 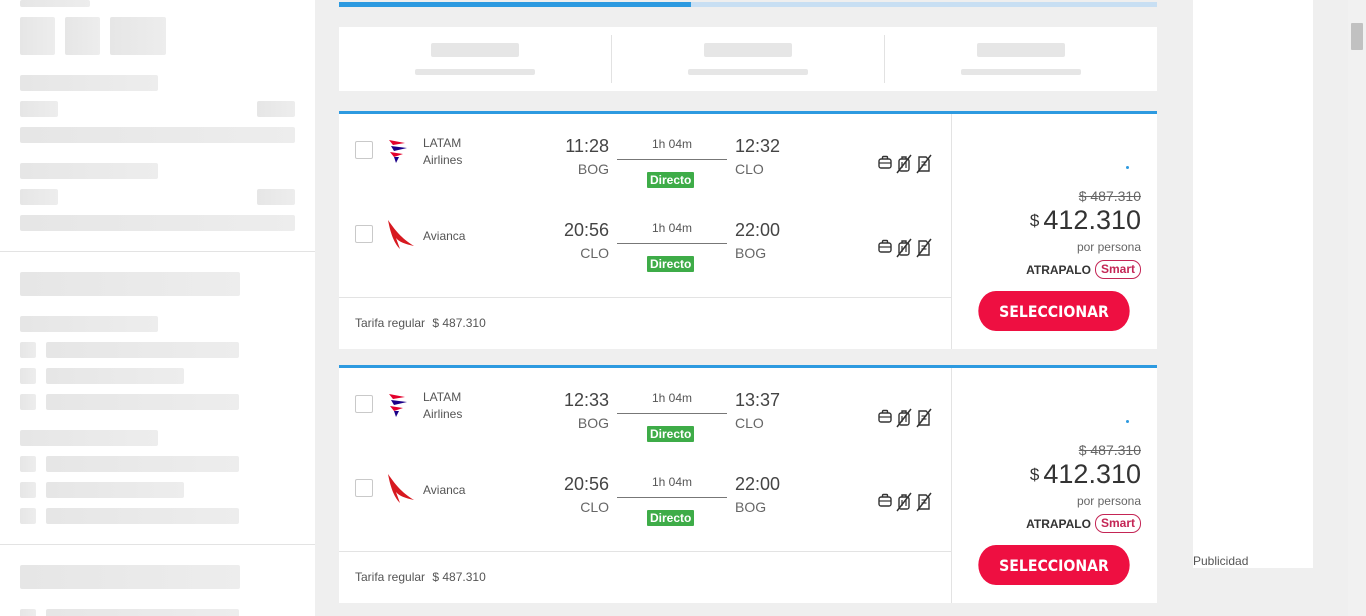 What do you see at coordinates (390, 323) in the screenshot?
I see `regular-fare-label: Tarifa regular` at bounding box center [390, 323].